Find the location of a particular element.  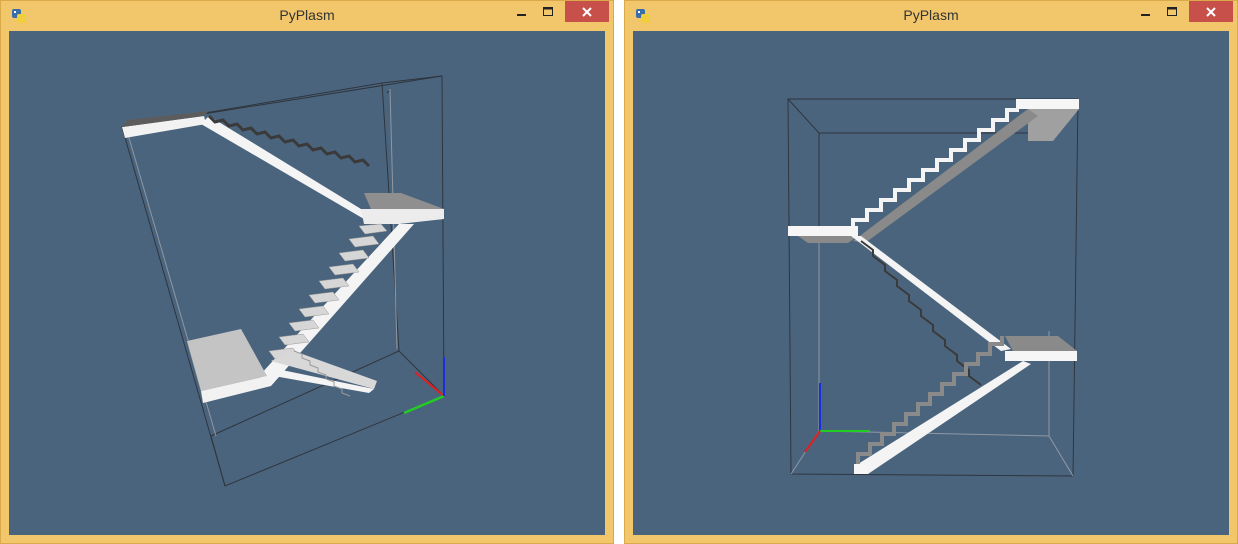

upper-landing is located at coordinates (165, 124).